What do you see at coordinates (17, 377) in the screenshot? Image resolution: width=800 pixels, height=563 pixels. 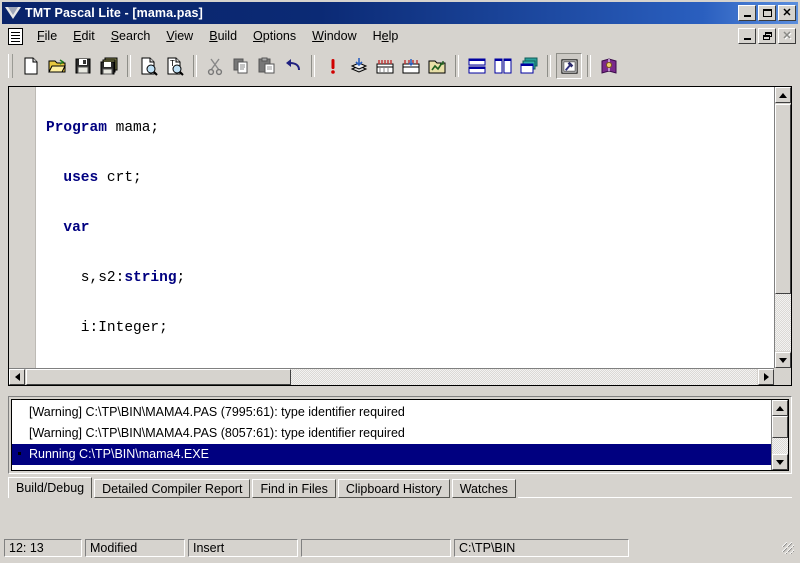 I see `scroll-left-button` at bounding box center [17, 377].